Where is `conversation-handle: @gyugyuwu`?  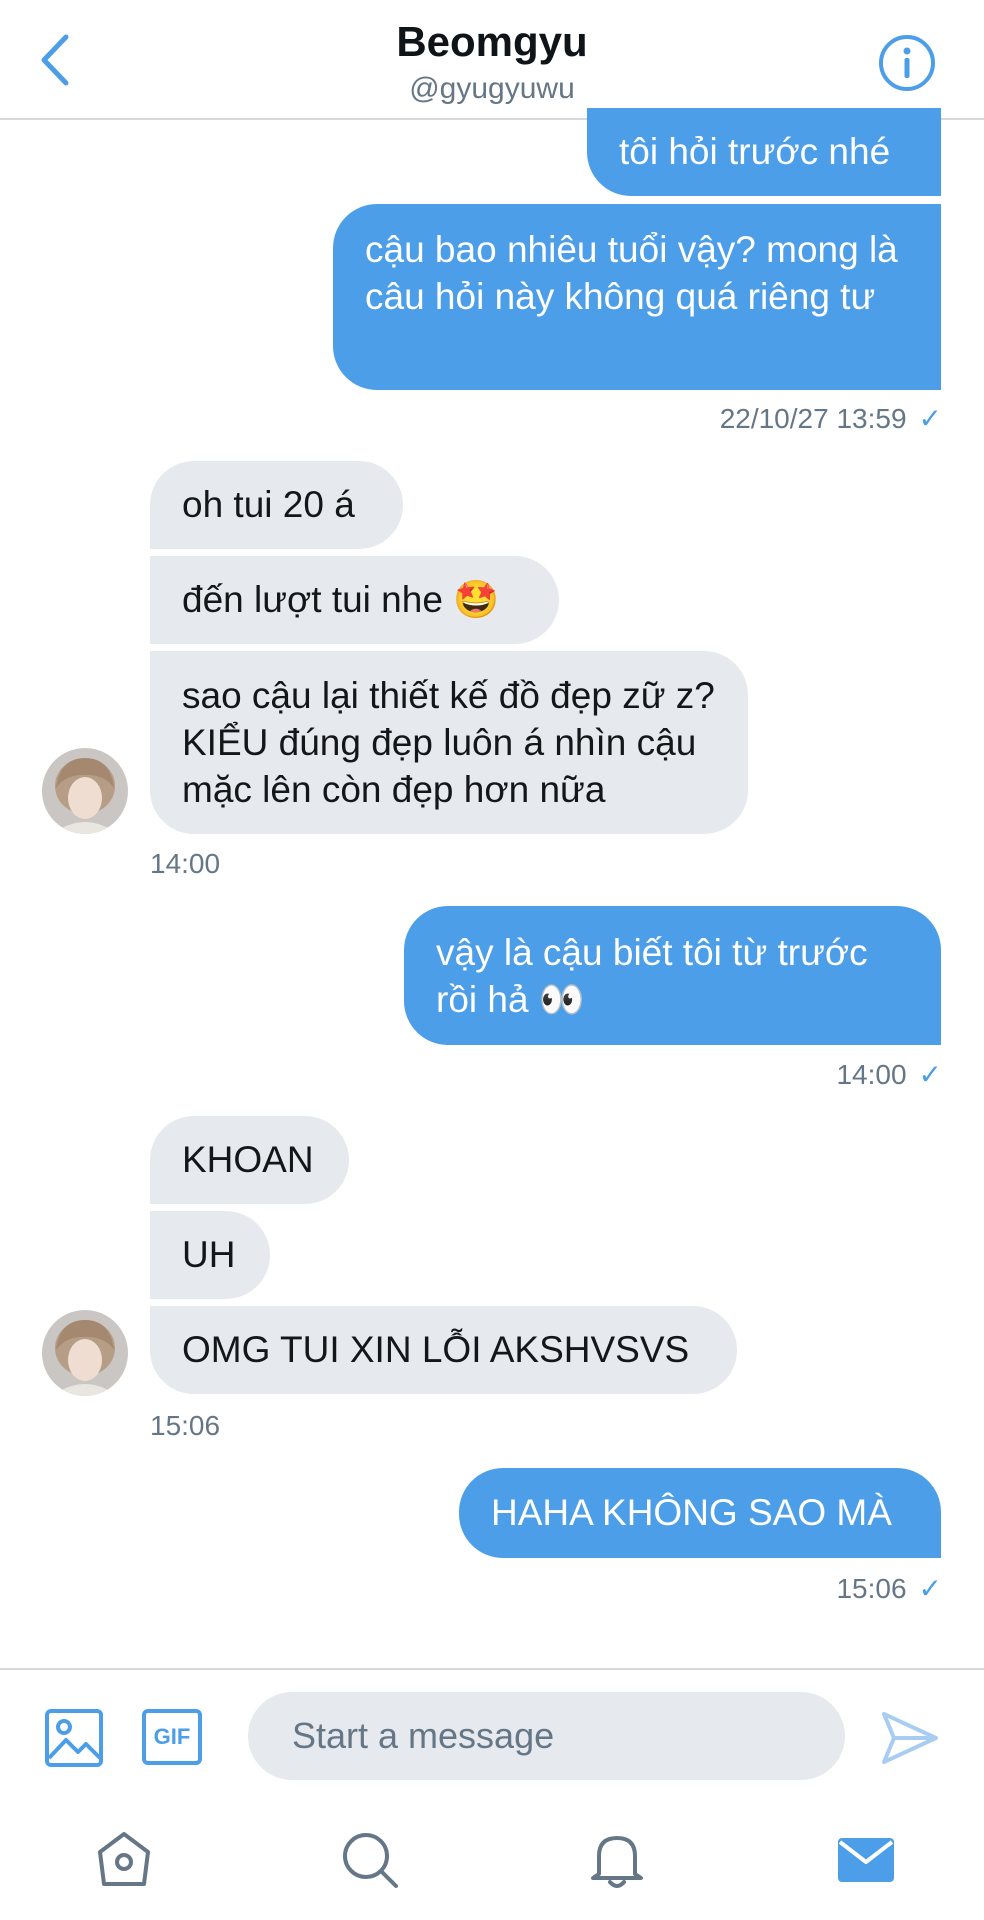
conversation-handle: @gyugyuwu is located at coordinates (492, 88).